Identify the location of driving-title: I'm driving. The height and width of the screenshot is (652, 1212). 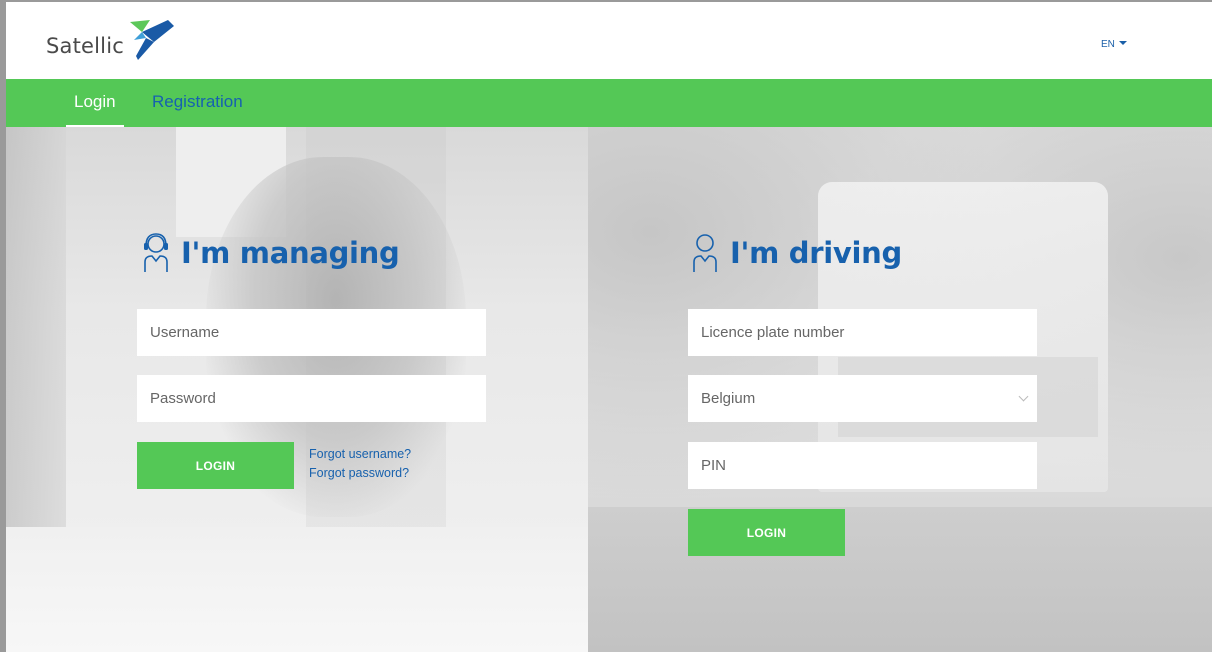
(816, 253).